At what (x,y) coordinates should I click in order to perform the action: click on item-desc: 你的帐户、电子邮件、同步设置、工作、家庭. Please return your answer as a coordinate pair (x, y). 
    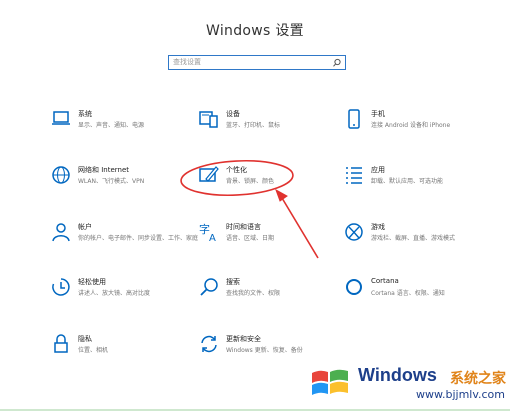
    Looking at the image, I should click on (138, 238).